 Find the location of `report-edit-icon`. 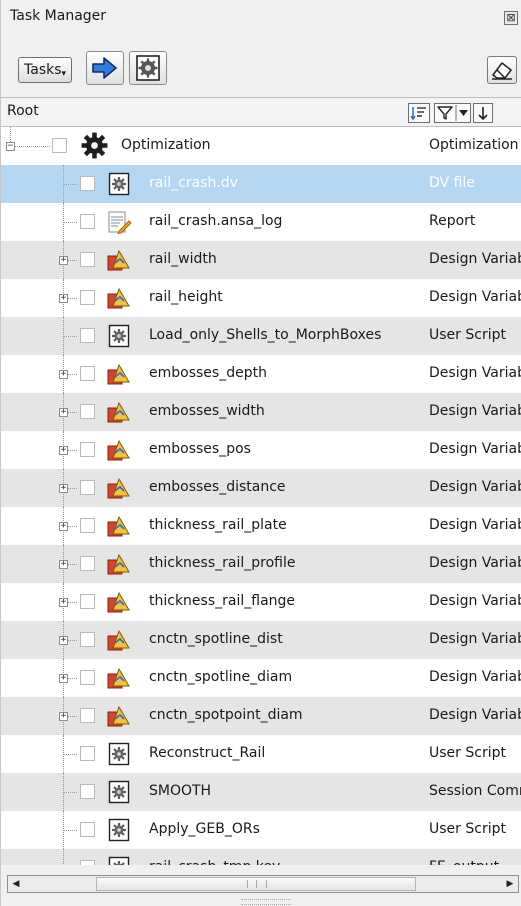

report-edit-icon is located at coordinates (119, 222).